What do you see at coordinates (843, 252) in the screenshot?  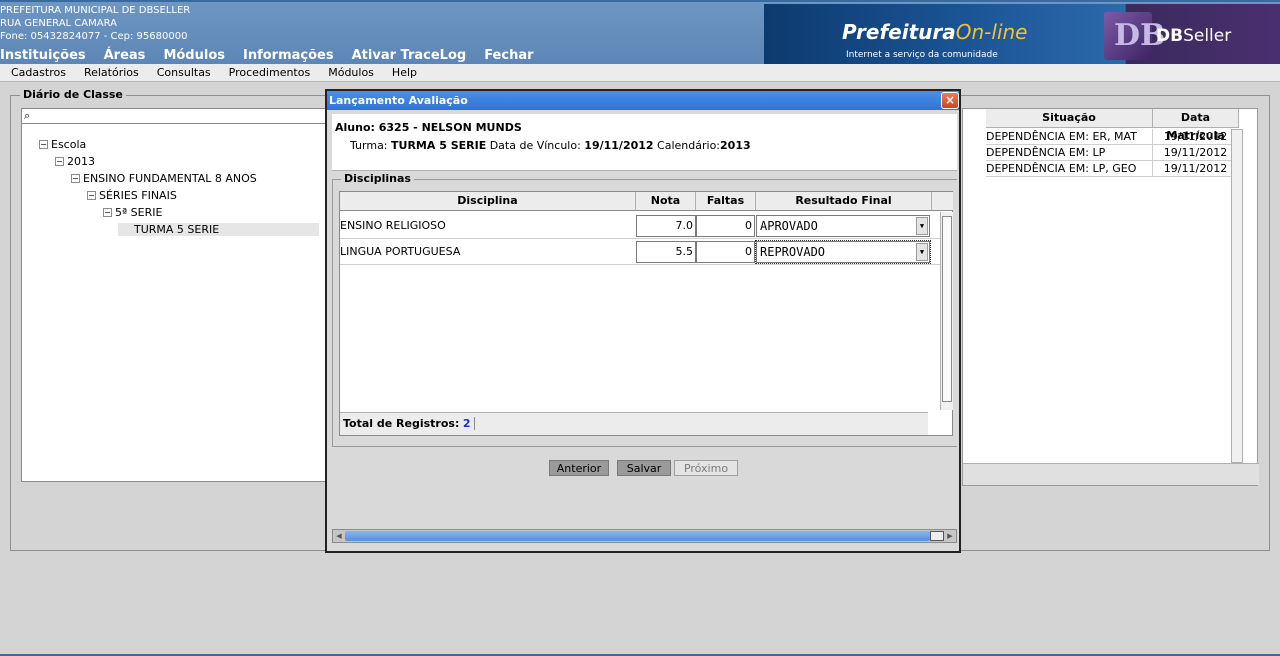 I see `resultado-select: REPROVADO ▼` at bounding box center [843, 252].